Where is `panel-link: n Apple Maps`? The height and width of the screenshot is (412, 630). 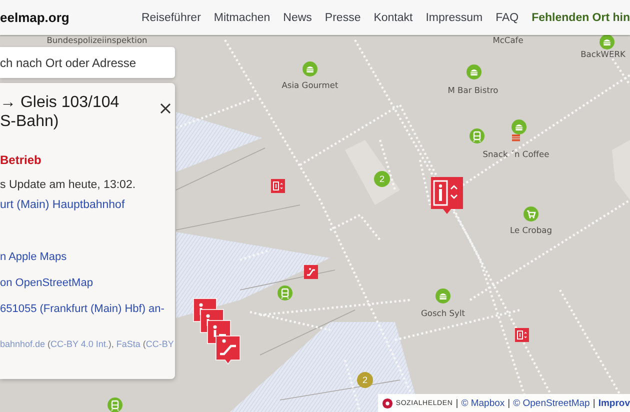 panel-link: n Apple Maps is located at coordinates (33, 257).